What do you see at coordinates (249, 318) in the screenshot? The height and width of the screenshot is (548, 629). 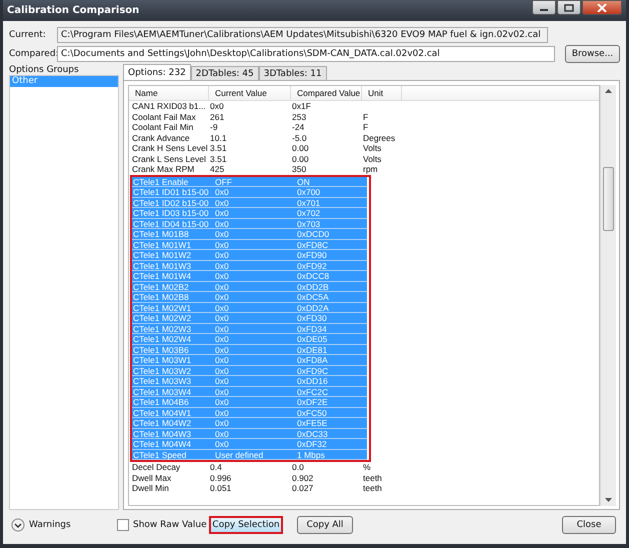 I see `table-row: CTele1 M02W2 0x0 0xFD30` at bounding box center [249, 318].